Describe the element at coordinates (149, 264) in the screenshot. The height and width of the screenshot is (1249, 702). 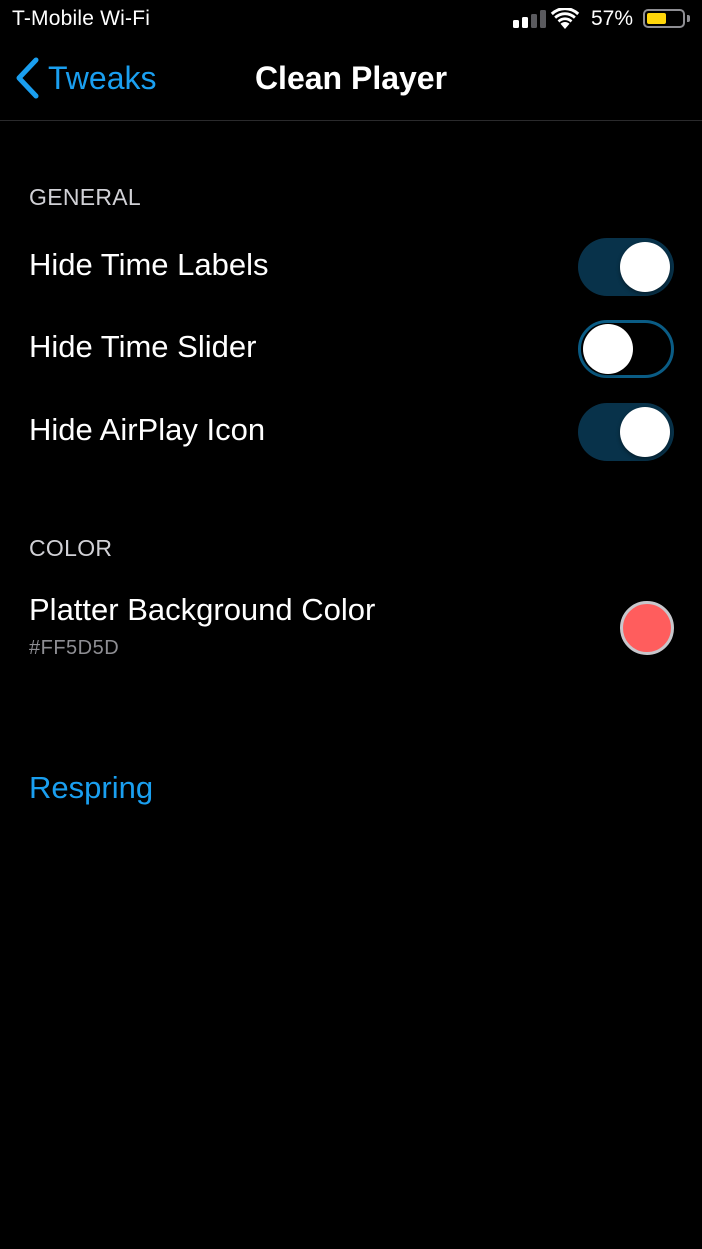
I see `setting-label: Hide Time Labels` at that location.